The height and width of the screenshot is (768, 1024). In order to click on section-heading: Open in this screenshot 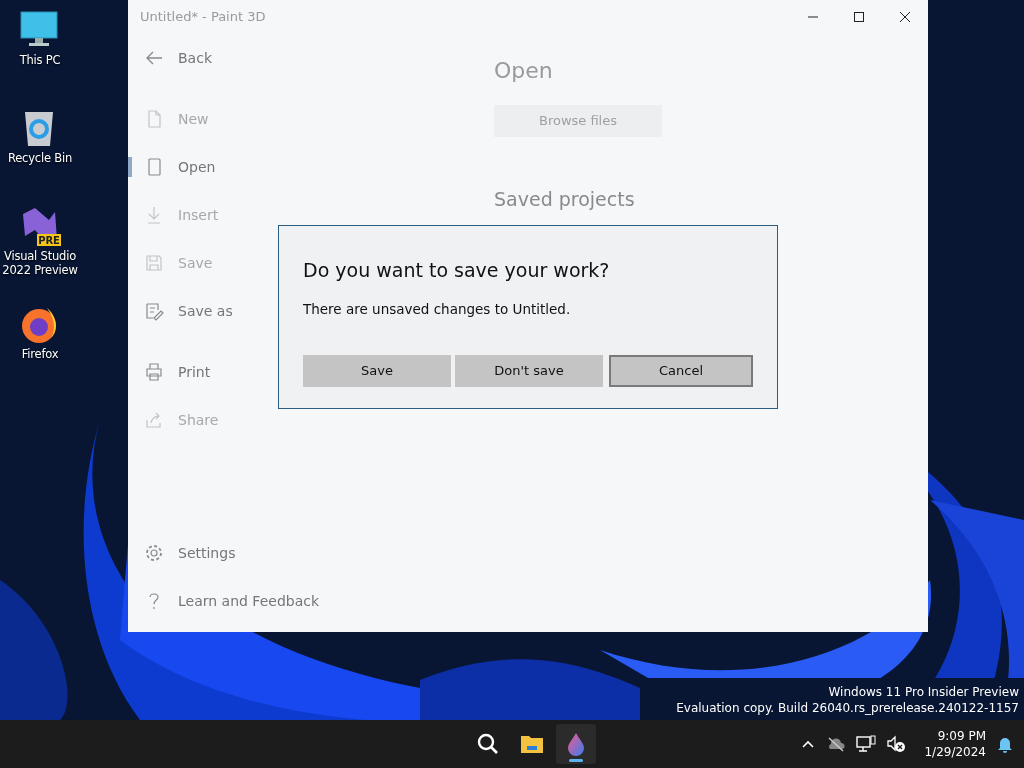, I will do `click(524, 71)`.